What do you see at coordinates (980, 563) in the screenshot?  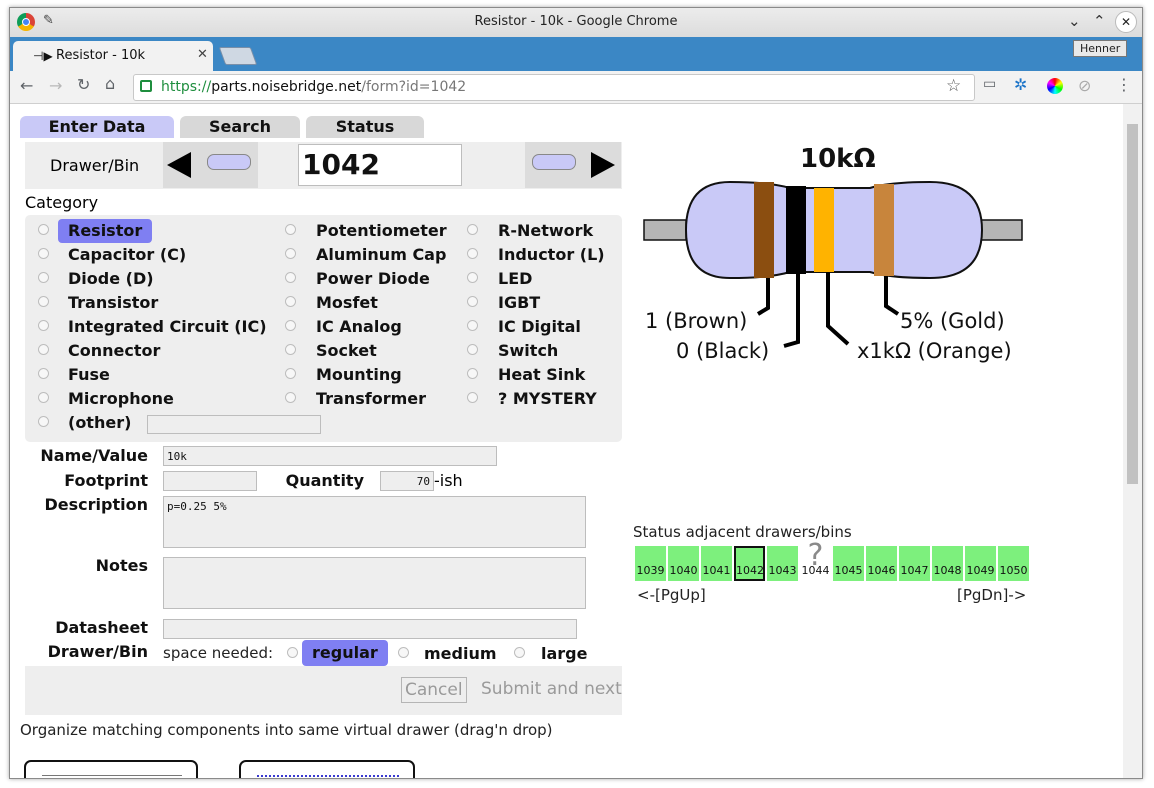 I see `status-bin-1049: 1049` at bounding box center [980, 563].